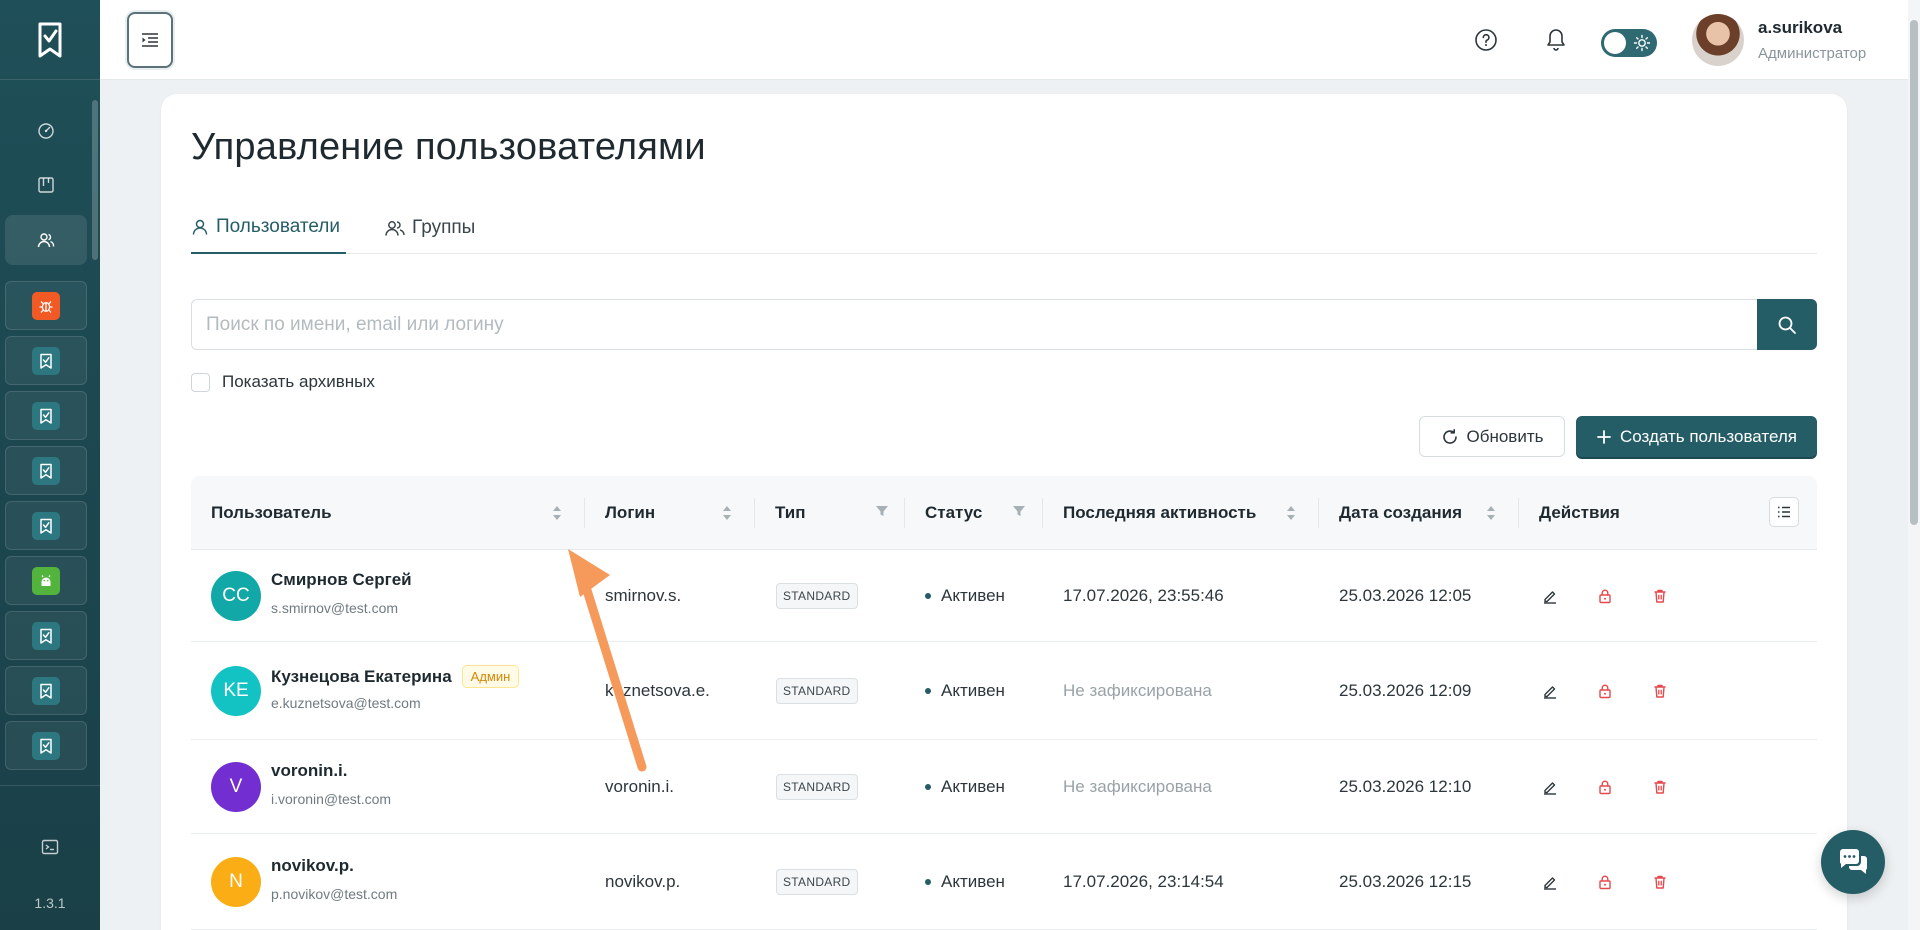 This screenshot has width=1920, height=930. What do you see at coordinates (444, 227) in the screenshot?
I see `tab-groups-label: Группы` at bounding box center [444, 227].